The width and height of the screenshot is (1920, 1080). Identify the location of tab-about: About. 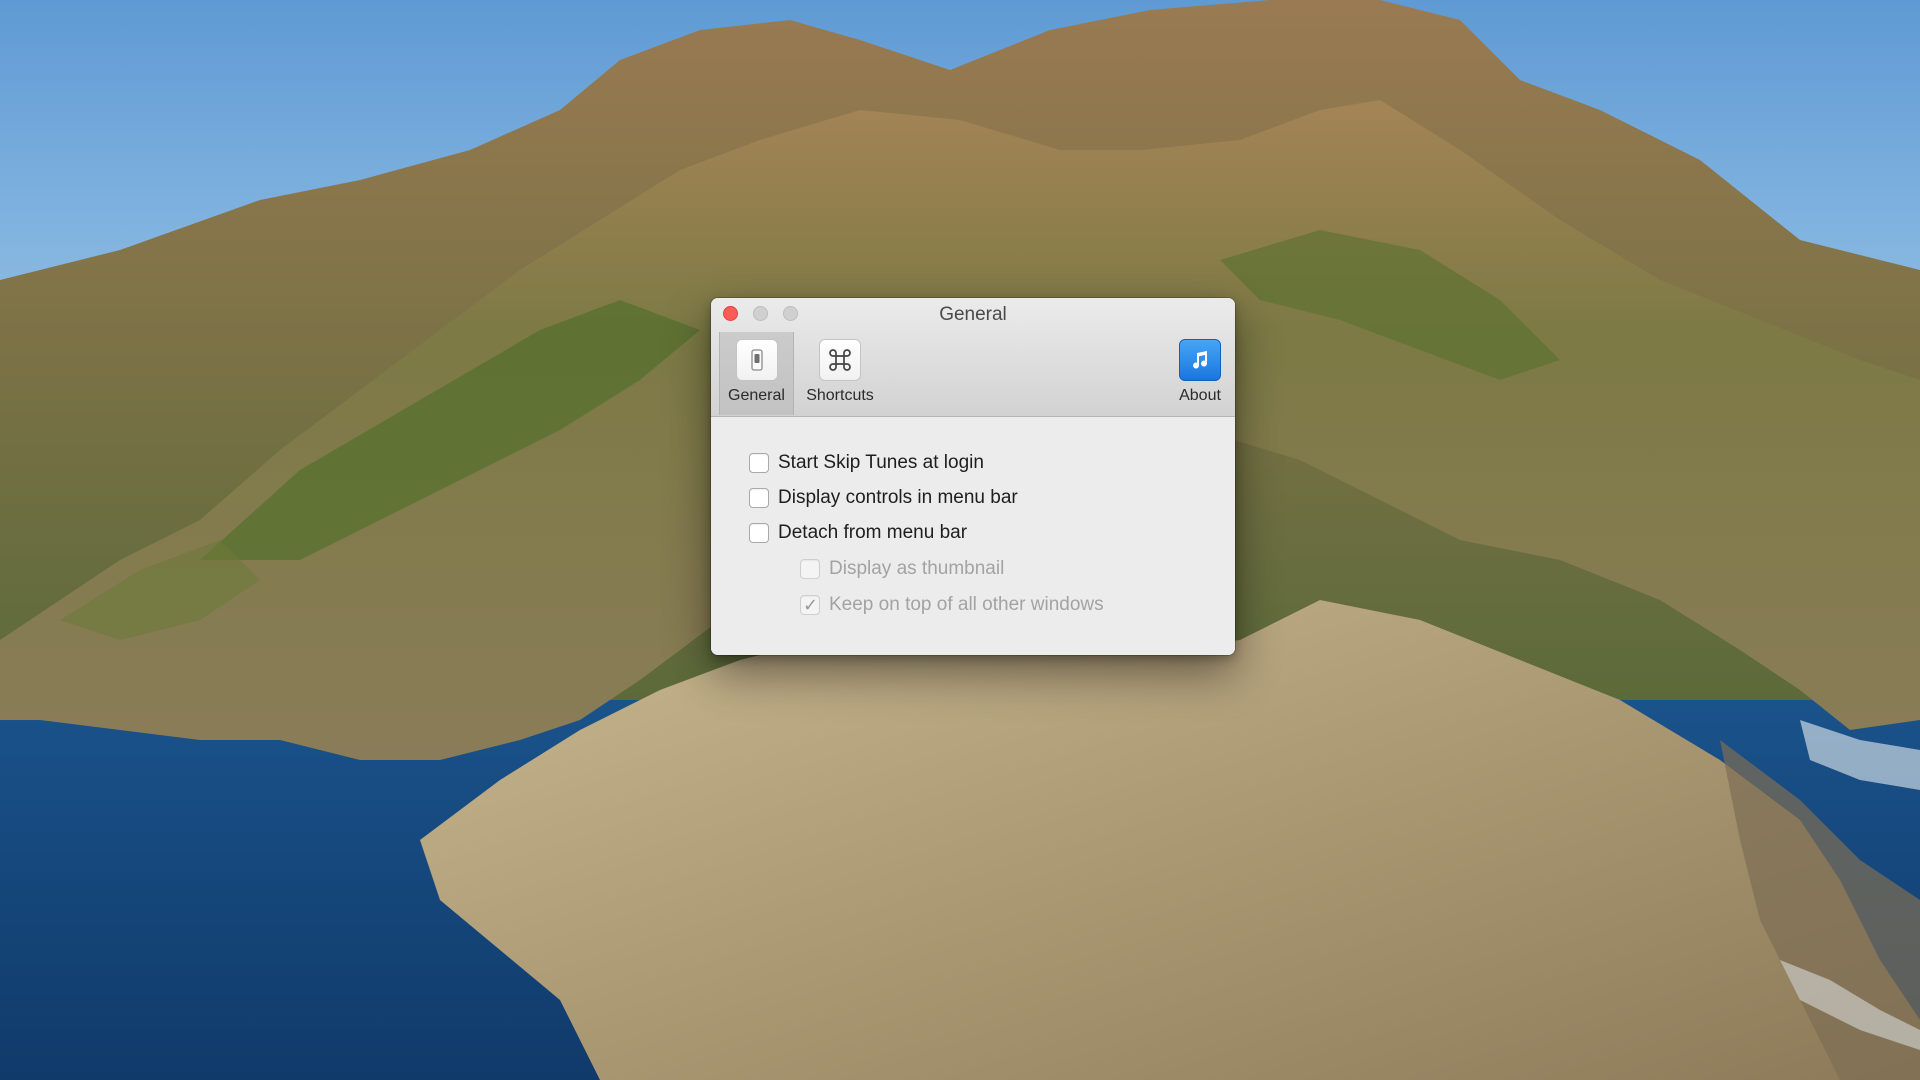
(1200, 373).